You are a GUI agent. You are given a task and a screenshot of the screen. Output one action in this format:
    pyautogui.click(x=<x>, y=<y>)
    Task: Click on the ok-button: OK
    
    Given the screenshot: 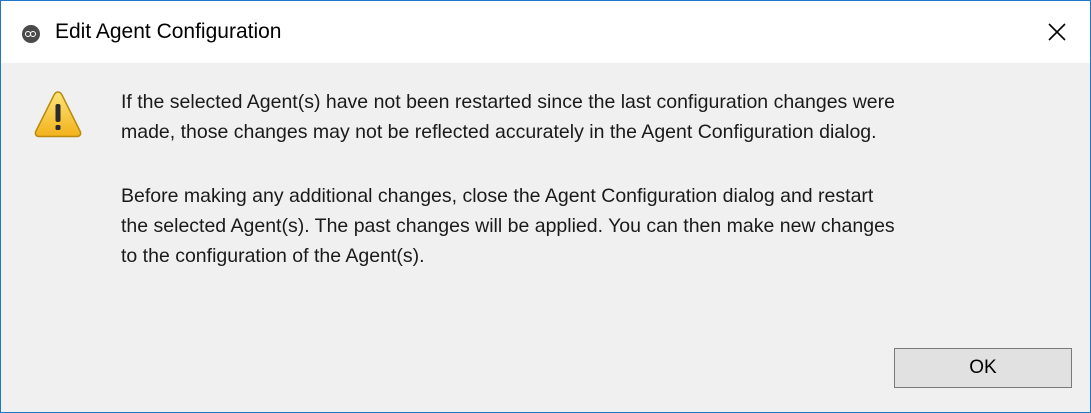 What is the action you would take?
    pyautogui.click(x=983, y=368)
    